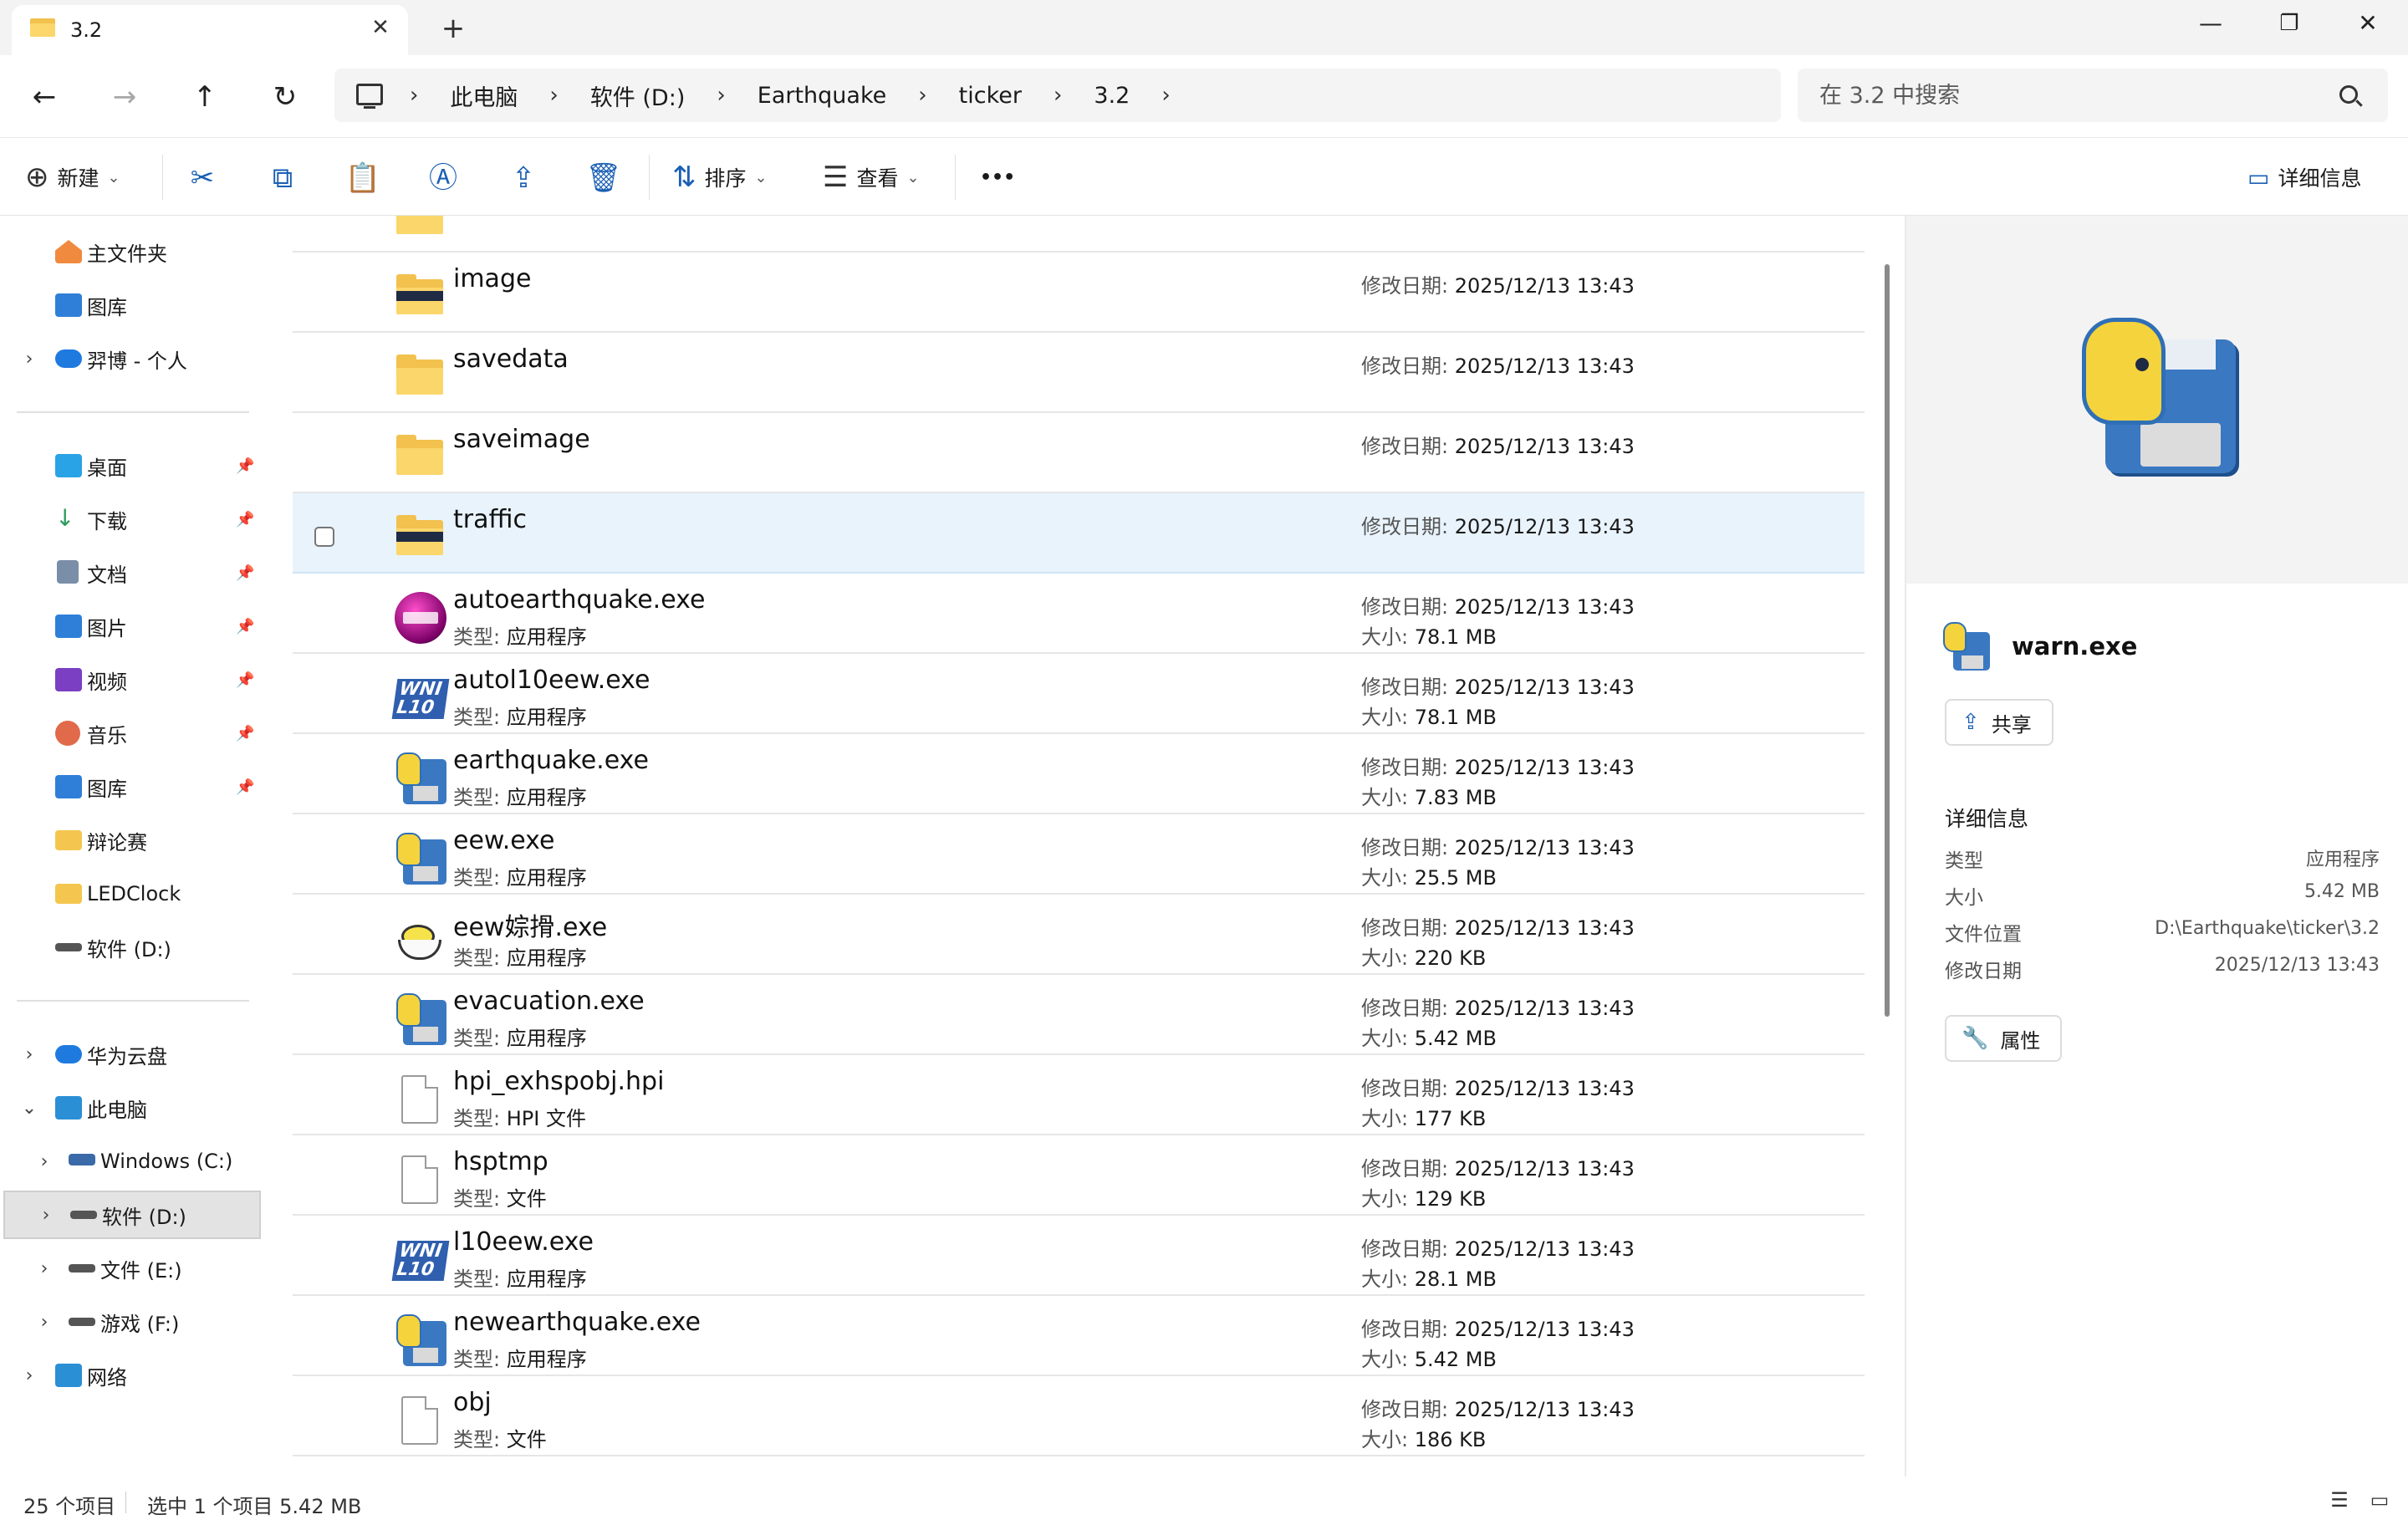  I want to click on refresh-button: ↻, so click(285, 97).